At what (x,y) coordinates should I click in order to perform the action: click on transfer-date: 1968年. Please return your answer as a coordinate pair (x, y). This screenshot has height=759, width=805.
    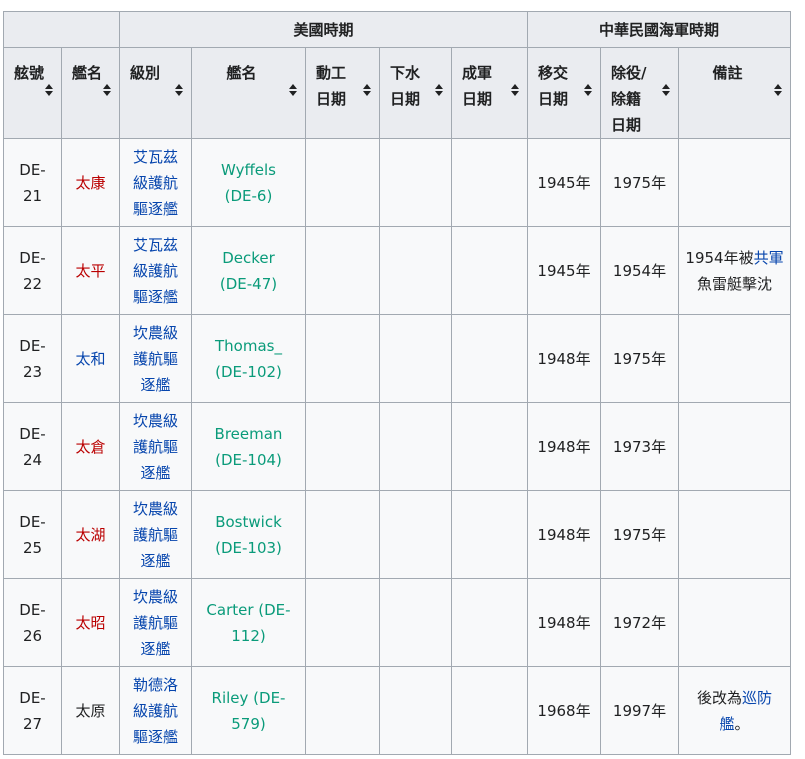
    Looking at the image, I should click on (564, 710).